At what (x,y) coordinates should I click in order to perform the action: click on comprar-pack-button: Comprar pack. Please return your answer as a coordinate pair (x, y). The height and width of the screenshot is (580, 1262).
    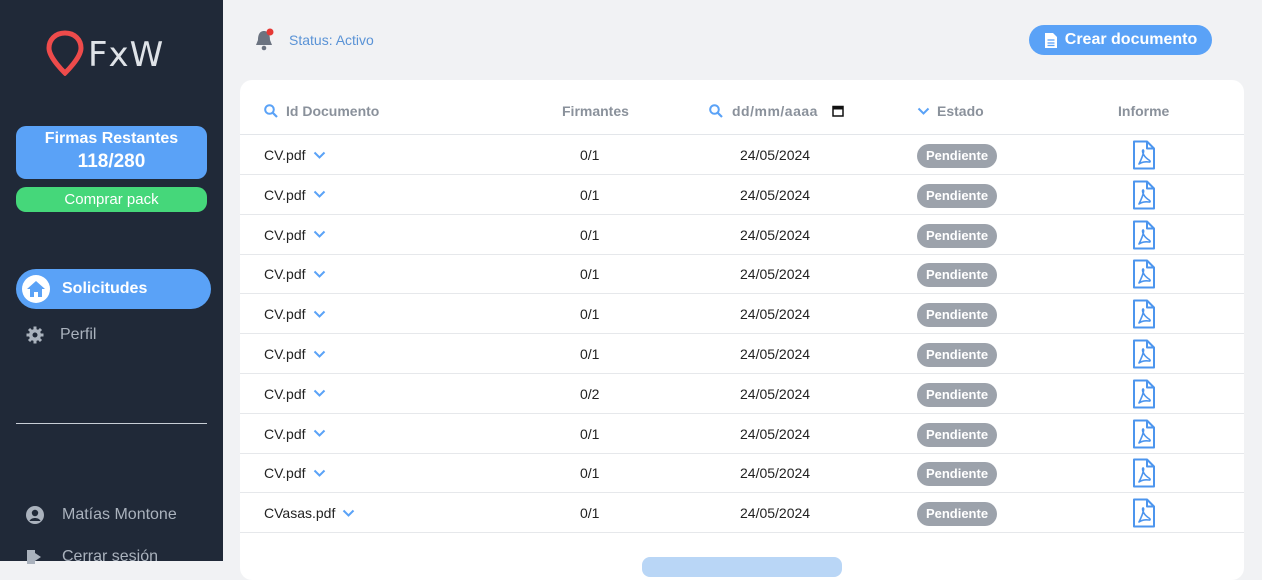
    Looking at the image, I should click on (111, 199).